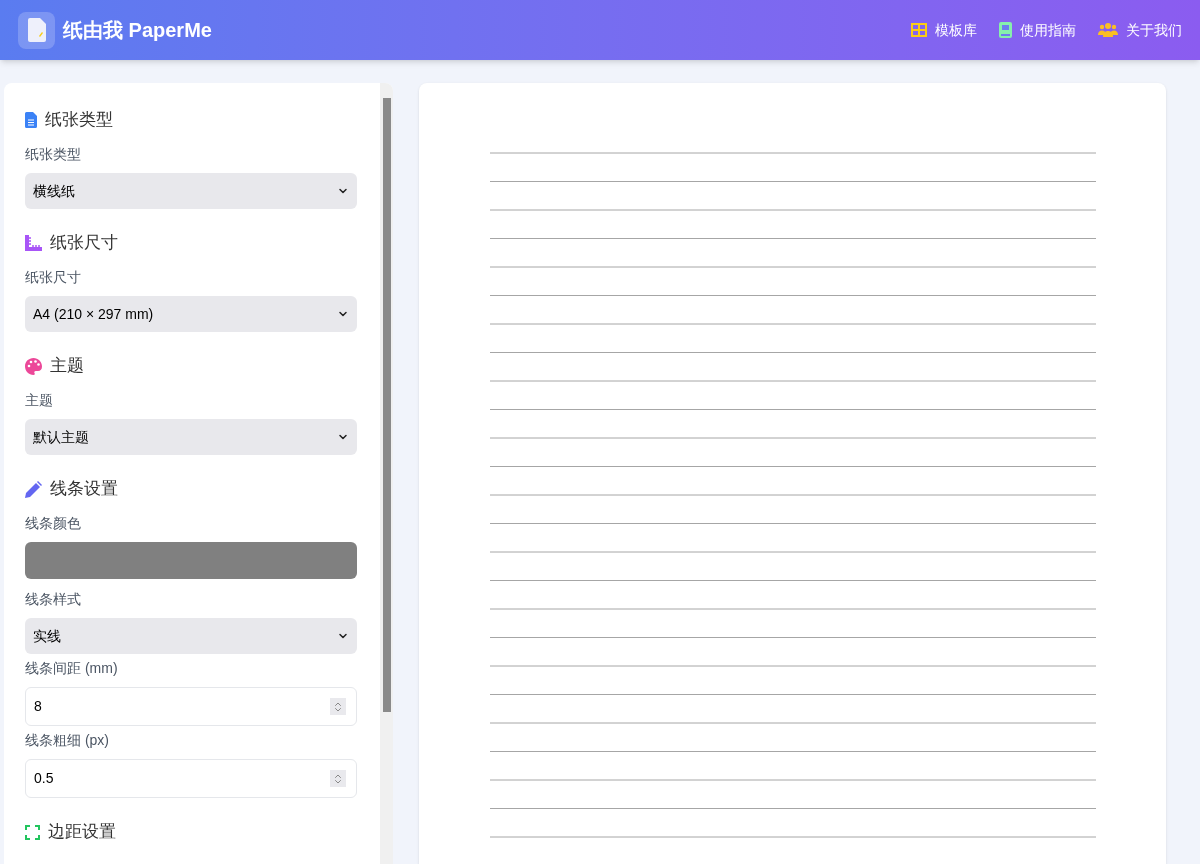 This screenshot has width=1200, height=864. What do you see at coordinates (61, 437) in the screenshot?
I see `select-value: 默认主题` at bounding box center [61, 437].